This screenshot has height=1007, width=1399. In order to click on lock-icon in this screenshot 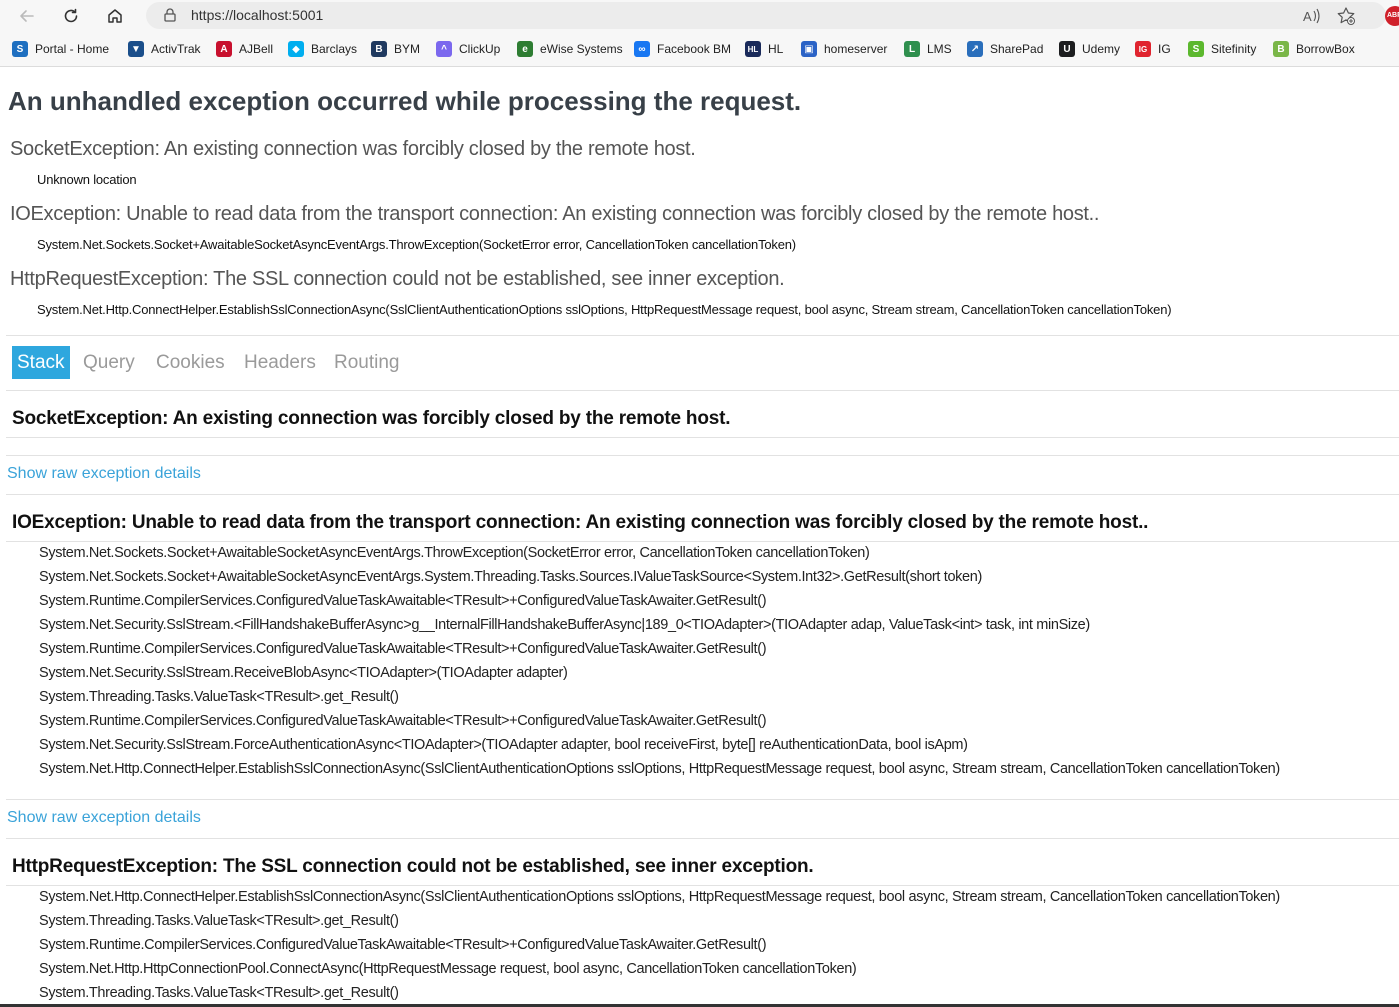, I will do `click(170, 15)`.